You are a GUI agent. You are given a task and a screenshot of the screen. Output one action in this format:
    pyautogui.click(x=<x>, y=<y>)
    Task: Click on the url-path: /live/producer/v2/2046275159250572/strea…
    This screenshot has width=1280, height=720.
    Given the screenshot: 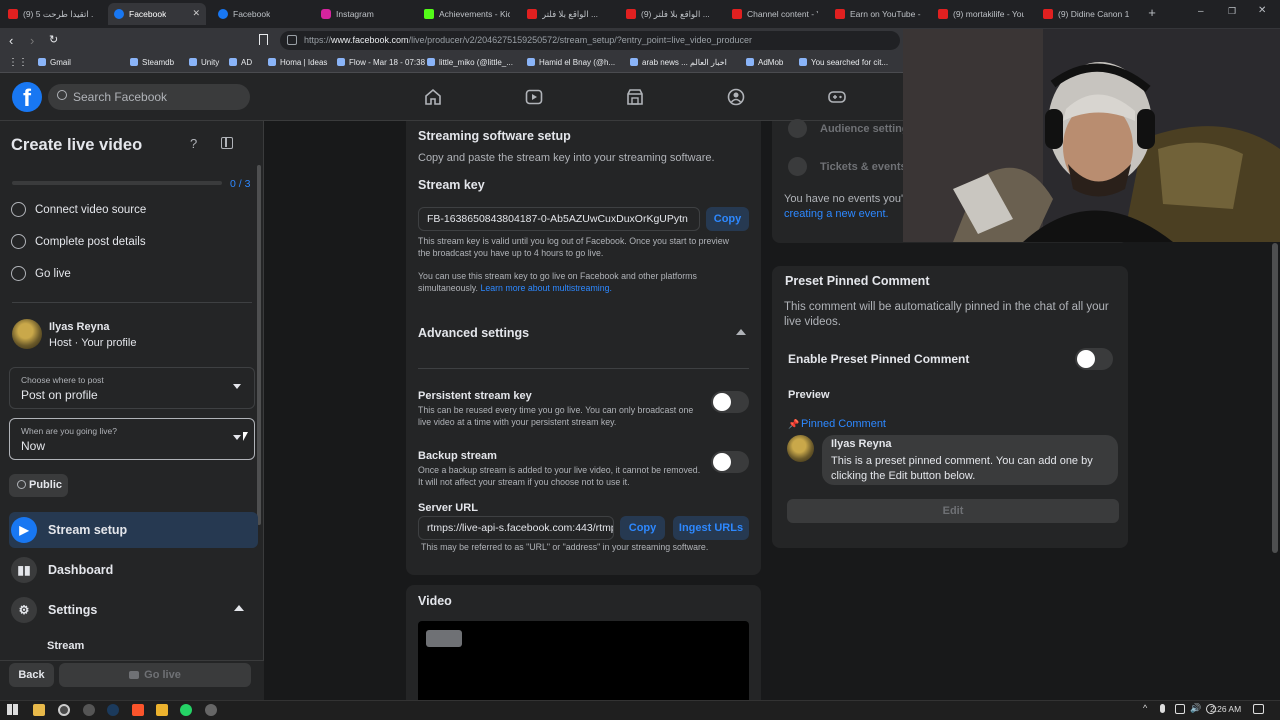 What is the action you would take?
    pyautogui.click(x=580, y=40)
    